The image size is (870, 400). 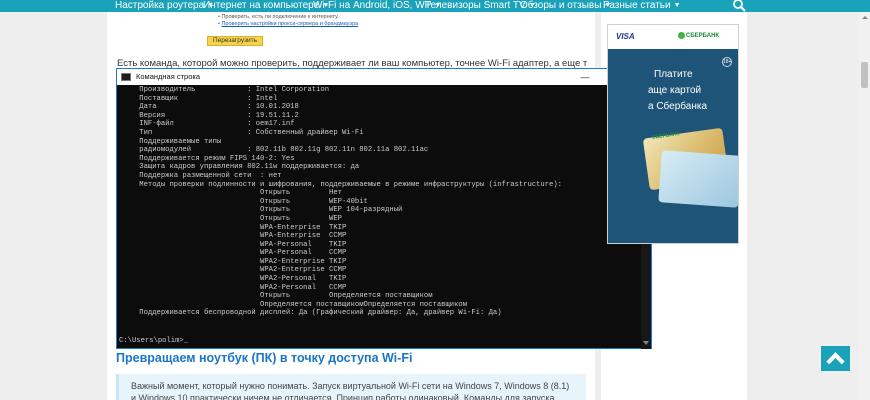 What do you see at coordinates (377, 6) in the screenshot?
I see `nav-item-wifi-mobile: Wi-Fi на Android, iOS, WP ▼` at bounding box center [377, 6].